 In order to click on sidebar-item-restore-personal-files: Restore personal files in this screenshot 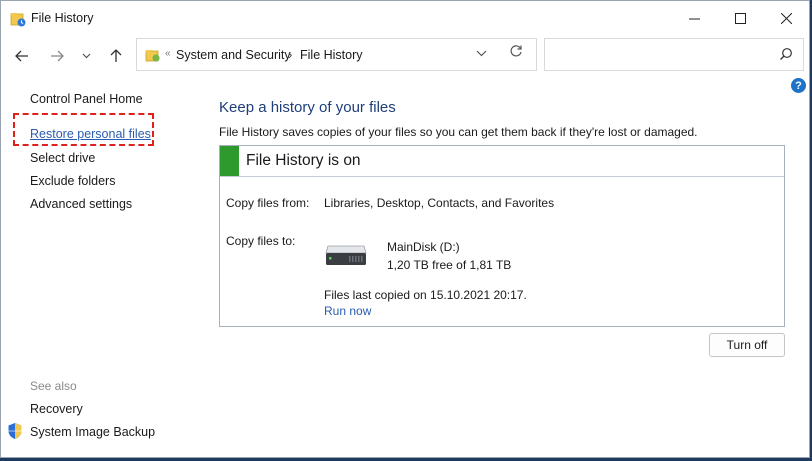, I will do `click(90, 134)`.